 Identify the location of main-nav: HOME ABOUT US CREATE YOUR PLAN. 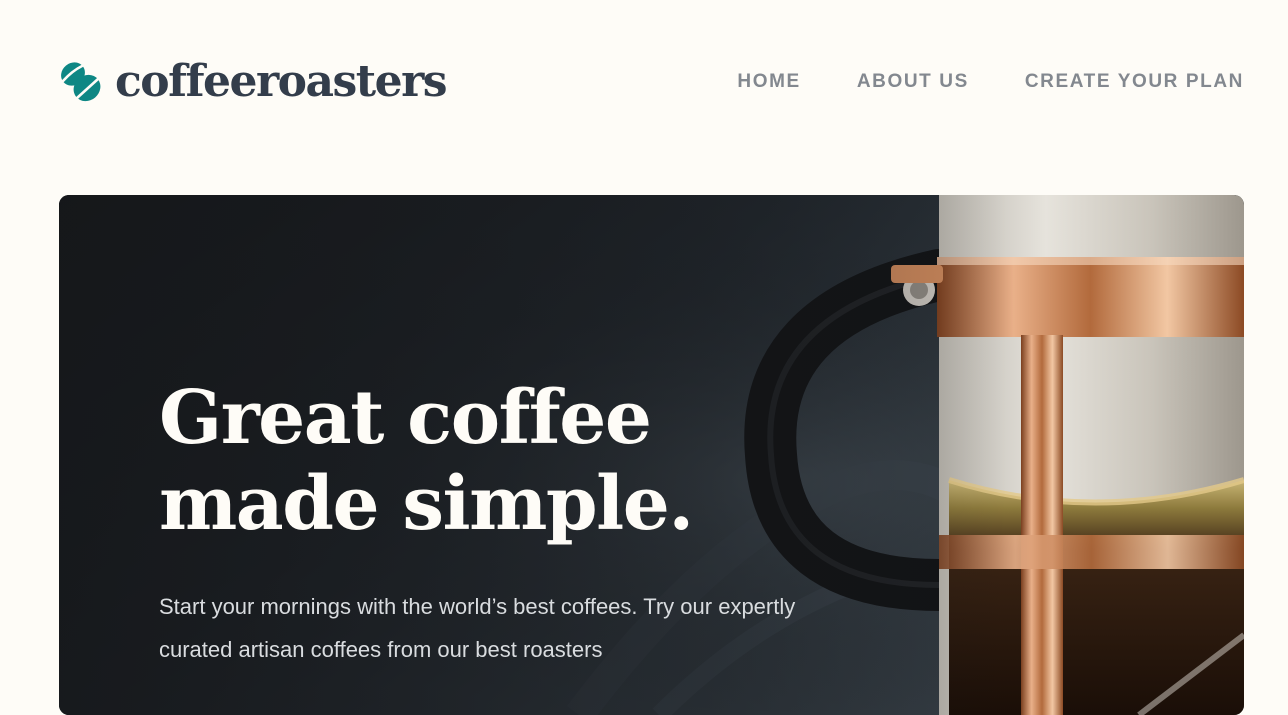
(990, 82).